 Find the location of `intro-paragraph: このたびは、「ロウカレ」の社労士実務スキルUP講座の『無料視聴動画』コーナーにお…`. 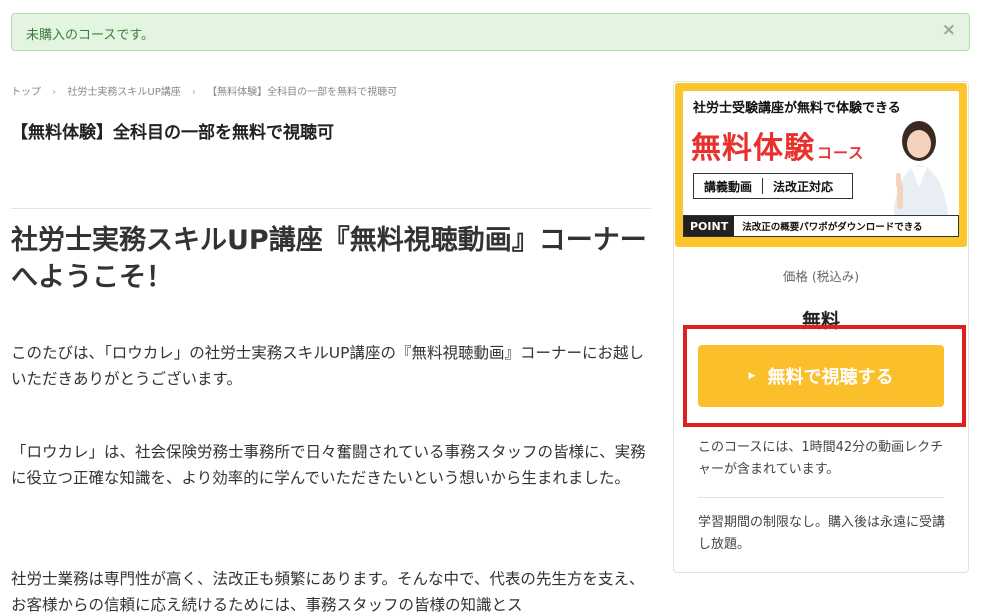

intro-paragraph: このたびは、「ロウカレ」の社労士実務スキルUP講座の『無料視聴動画』コーナーにお… is located at coordinates (327, 366).